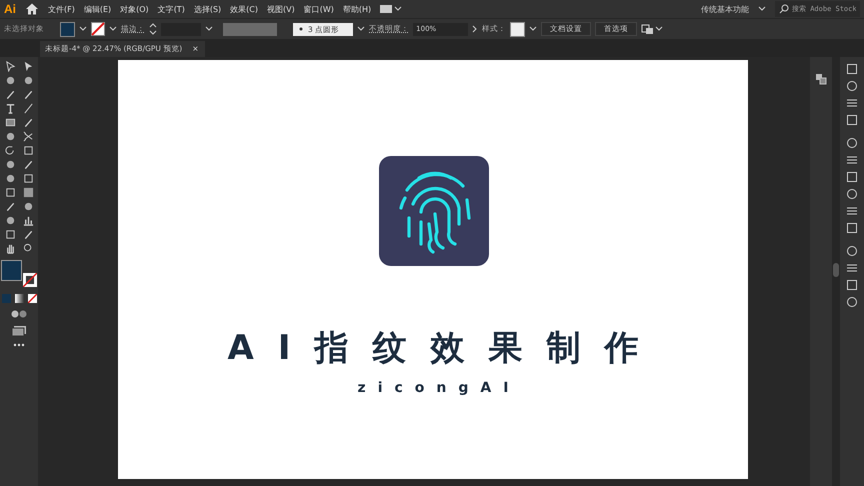 The image size is (864, 486). Describe the element at coordinates (19, 345) in the screenshot. I see `more-icon` at that location.